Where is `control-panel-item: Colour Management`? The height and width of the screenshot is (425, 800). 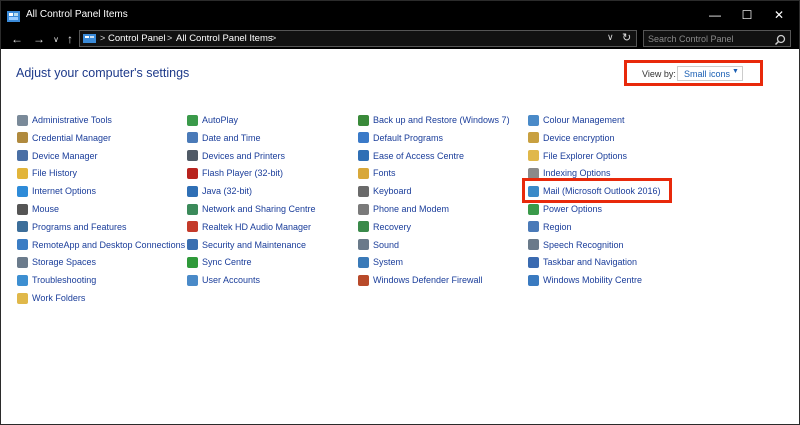 control-panel-item: Colour Management is located at coordinates (576, 120).